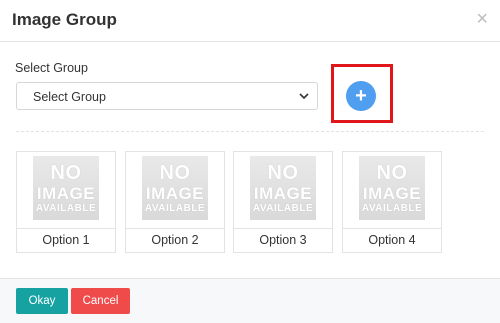 Image resolution: width=500 pixels, height=323 pixels. Describe the element at coordinates (100, 301) in the screenshot. I see `cancel-button: Cancel` at that location.